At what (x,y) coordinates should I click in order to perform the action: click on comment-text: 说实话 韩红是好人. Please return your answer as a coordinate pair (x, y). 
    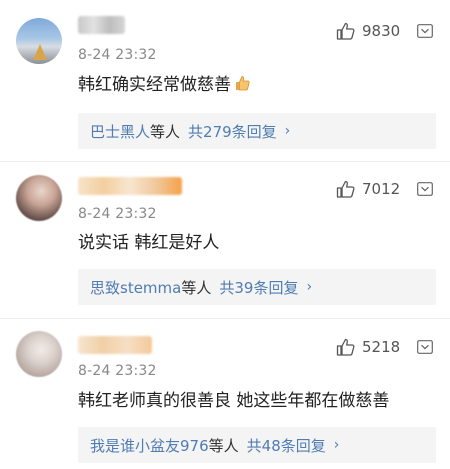
    Looking at the image, I should click on (149, 243).